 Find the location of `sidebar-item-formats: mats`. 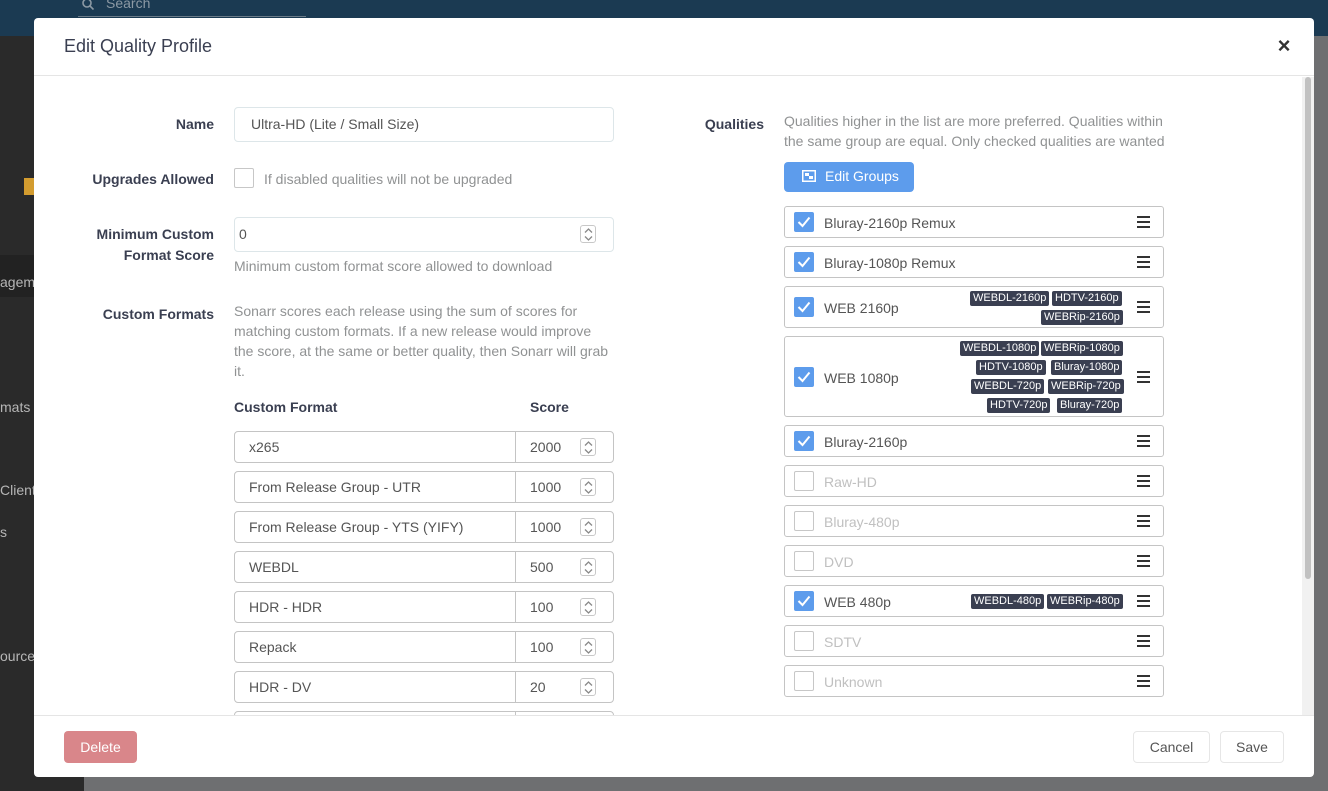

sidebar-item-formats: mats is located at coordinates (15, 407).